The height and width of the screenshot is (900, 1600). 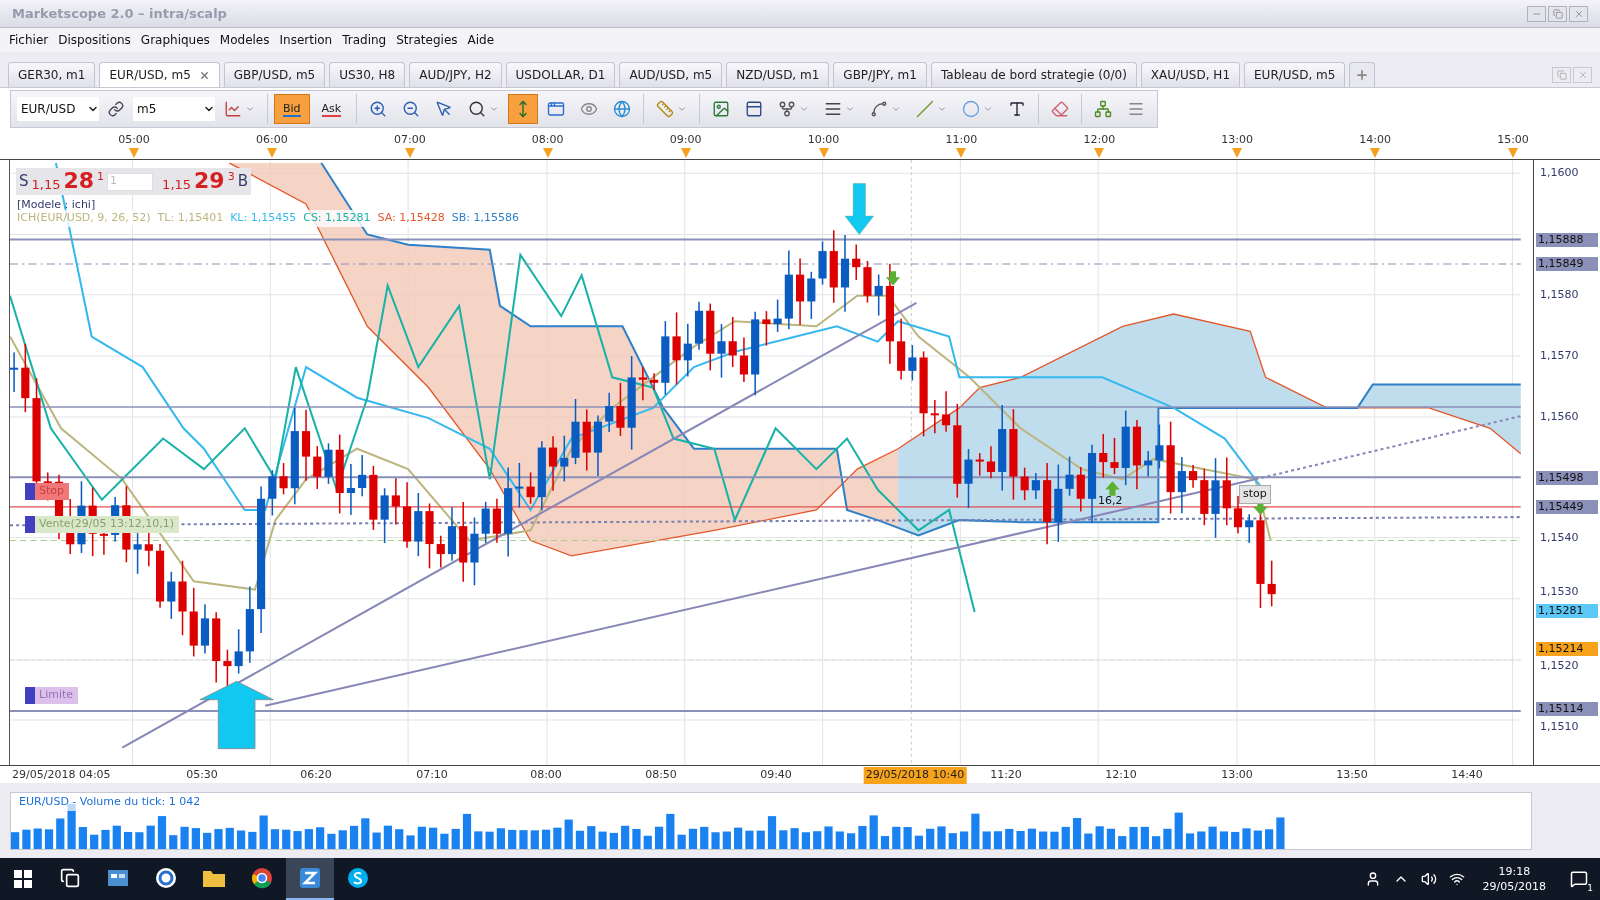 I want to click on time-axis-label: 07:10, so click(x=432, y=775).